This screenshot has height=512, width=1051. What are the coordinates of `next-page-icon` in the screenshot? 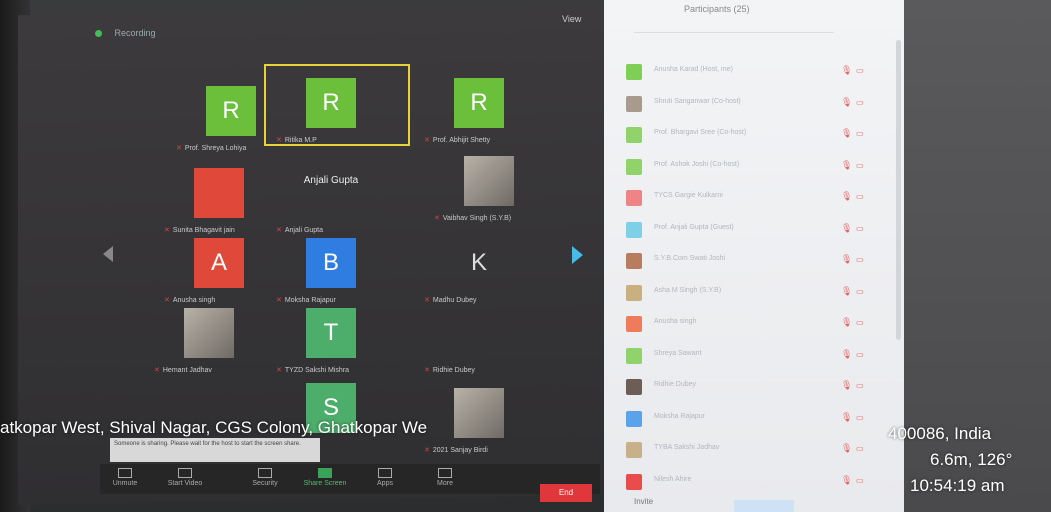 It's located at (577, 255).